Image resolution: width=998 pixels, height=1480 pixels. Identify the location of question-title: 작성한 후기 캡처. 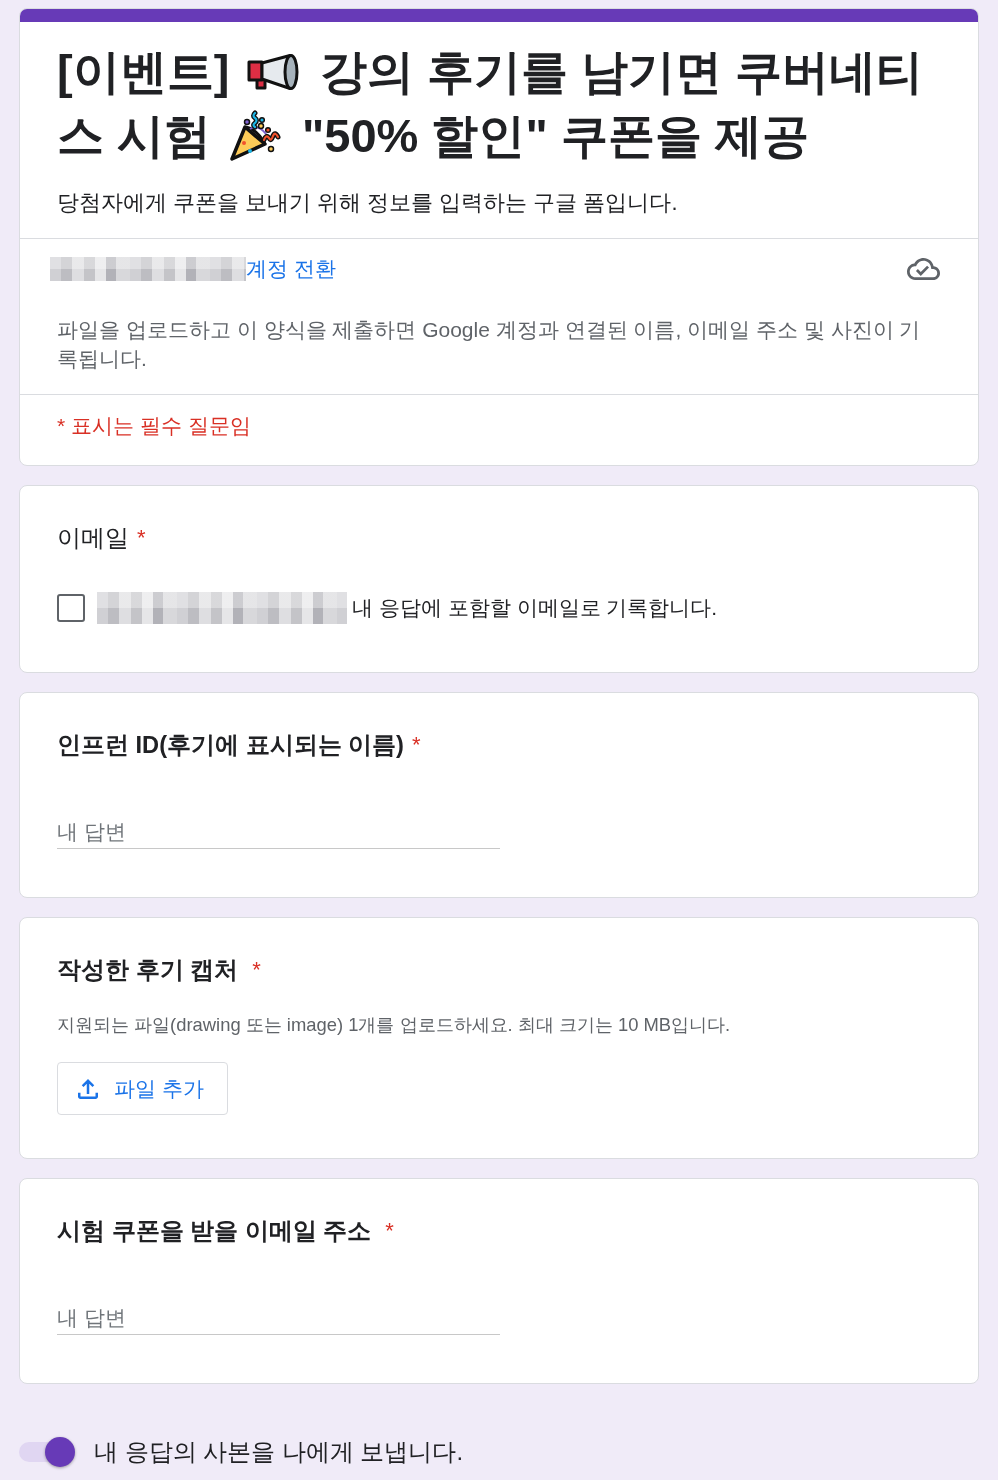
(148, 970).